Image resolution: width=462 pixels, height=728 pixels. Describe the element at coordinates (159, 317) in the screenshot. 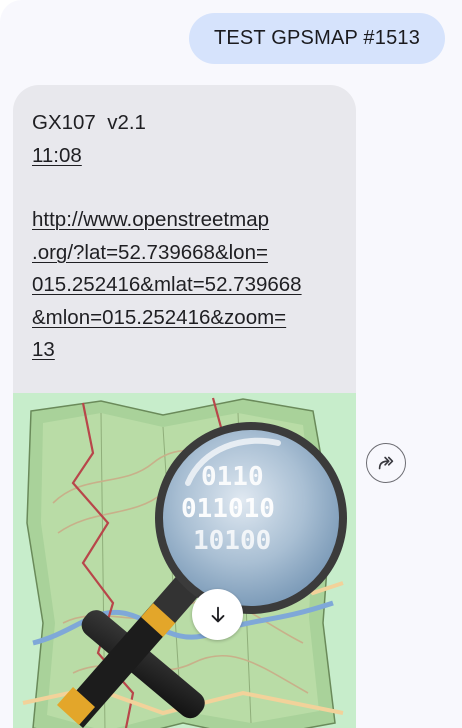

I see `map-url-link-line-4: &mlon=015.252416&zoom=` at that location.